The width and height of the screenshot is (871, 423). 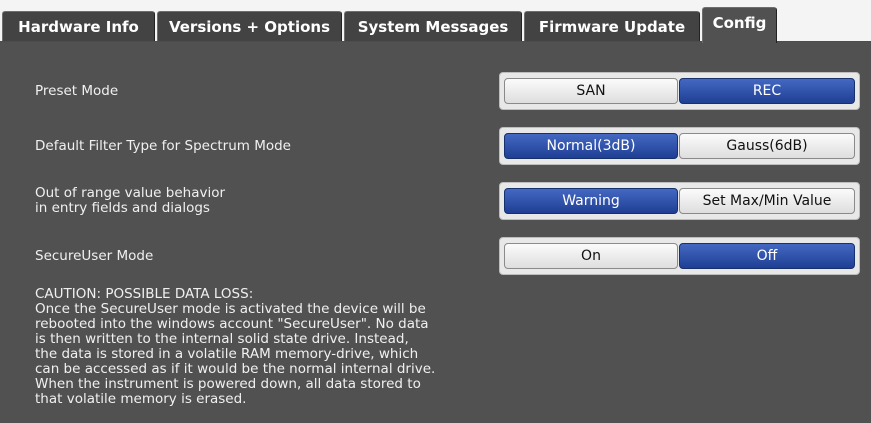 I want to click on preset-mode-rec-button: REC, so click(x=767, y=91).